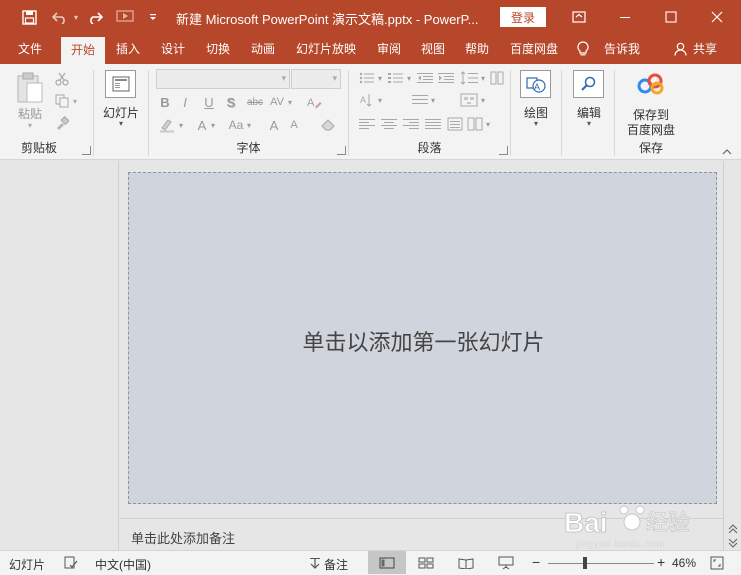 The height and width of the screenshot is (575, 741). I want to click on line-spacing-dropdown-icon: ▾, so click(483, 78).